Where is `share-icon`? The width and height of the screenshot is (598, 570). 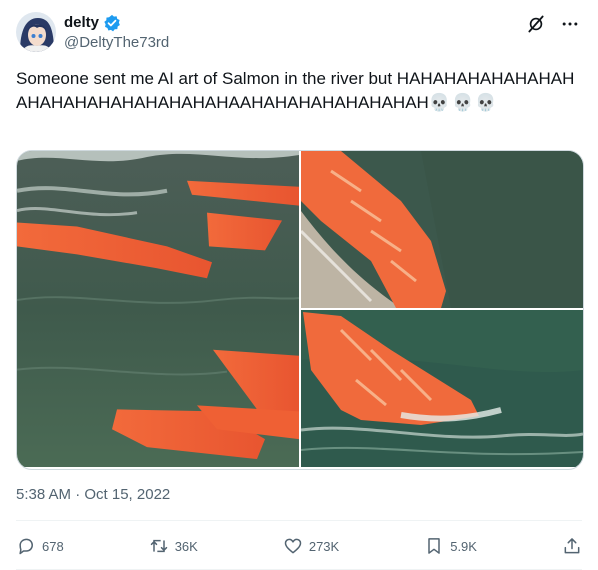 share-icon is located at coordinates (572, 546).